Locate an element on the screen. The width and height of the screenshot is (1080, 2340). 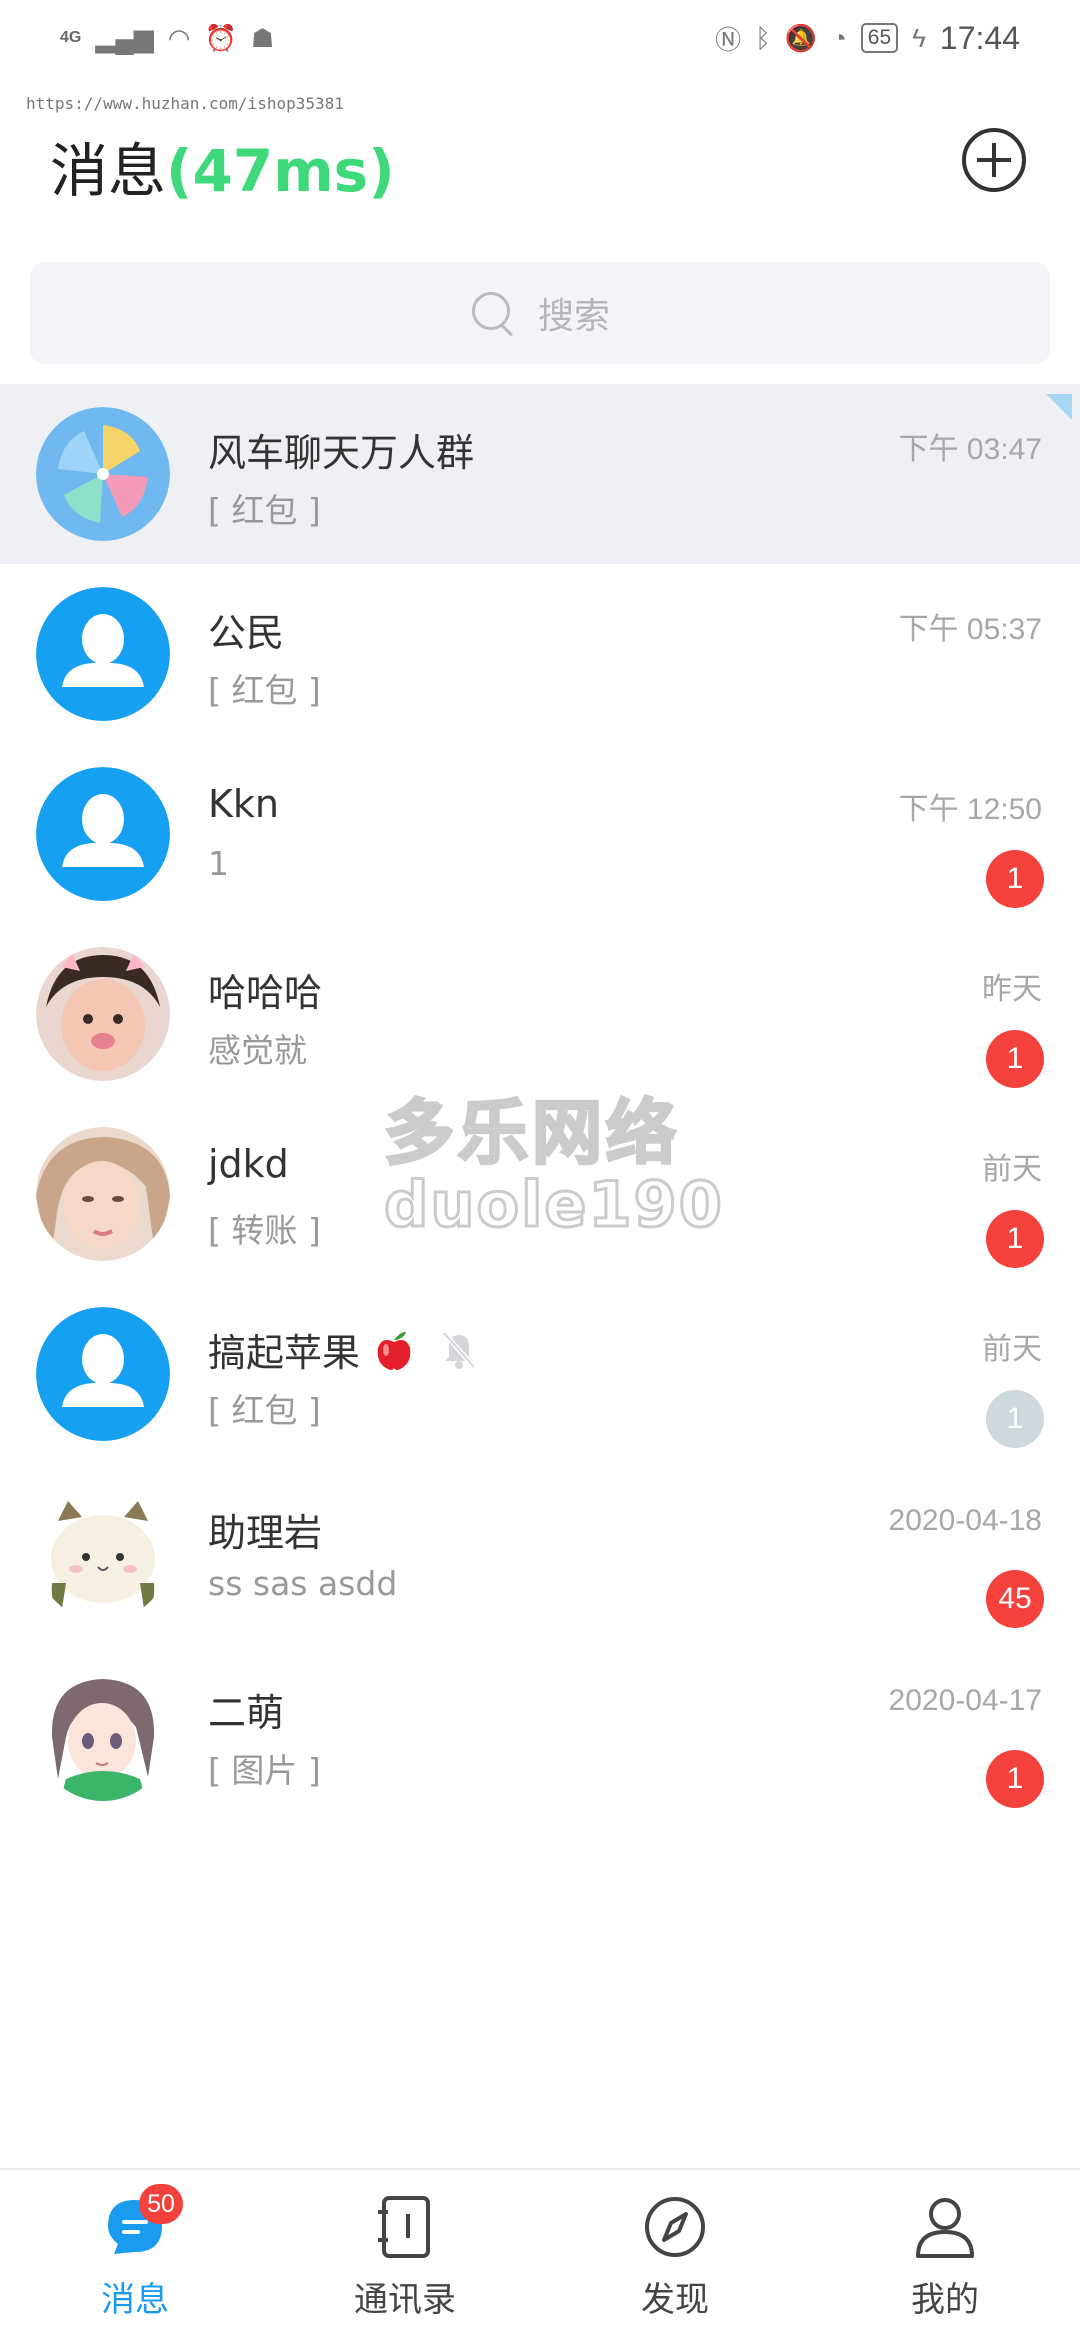
conversation-item: 风车聊天万人群 [ 红包 ] 下午 03:47 is located at coordinates (540, 474).